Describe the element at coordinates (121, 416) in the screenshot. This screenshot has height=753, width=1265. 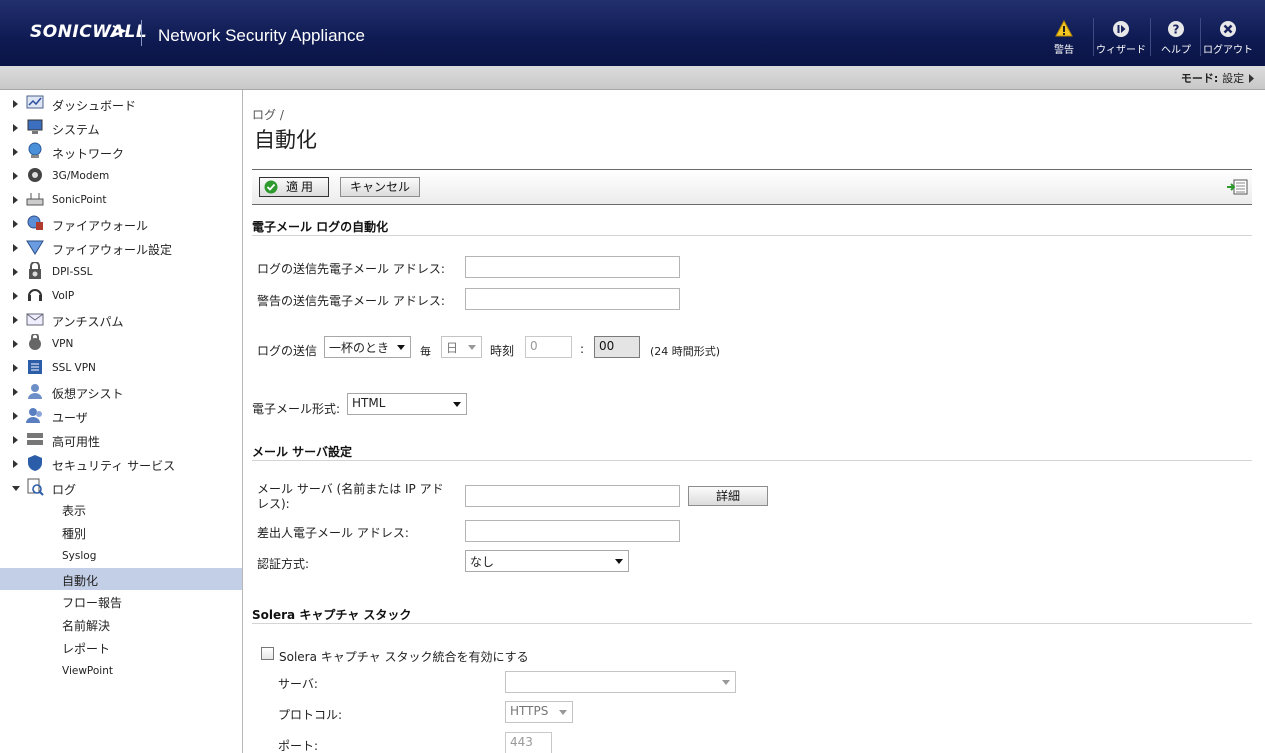
I see `sidebar-item-users: ユーザ` at that location.